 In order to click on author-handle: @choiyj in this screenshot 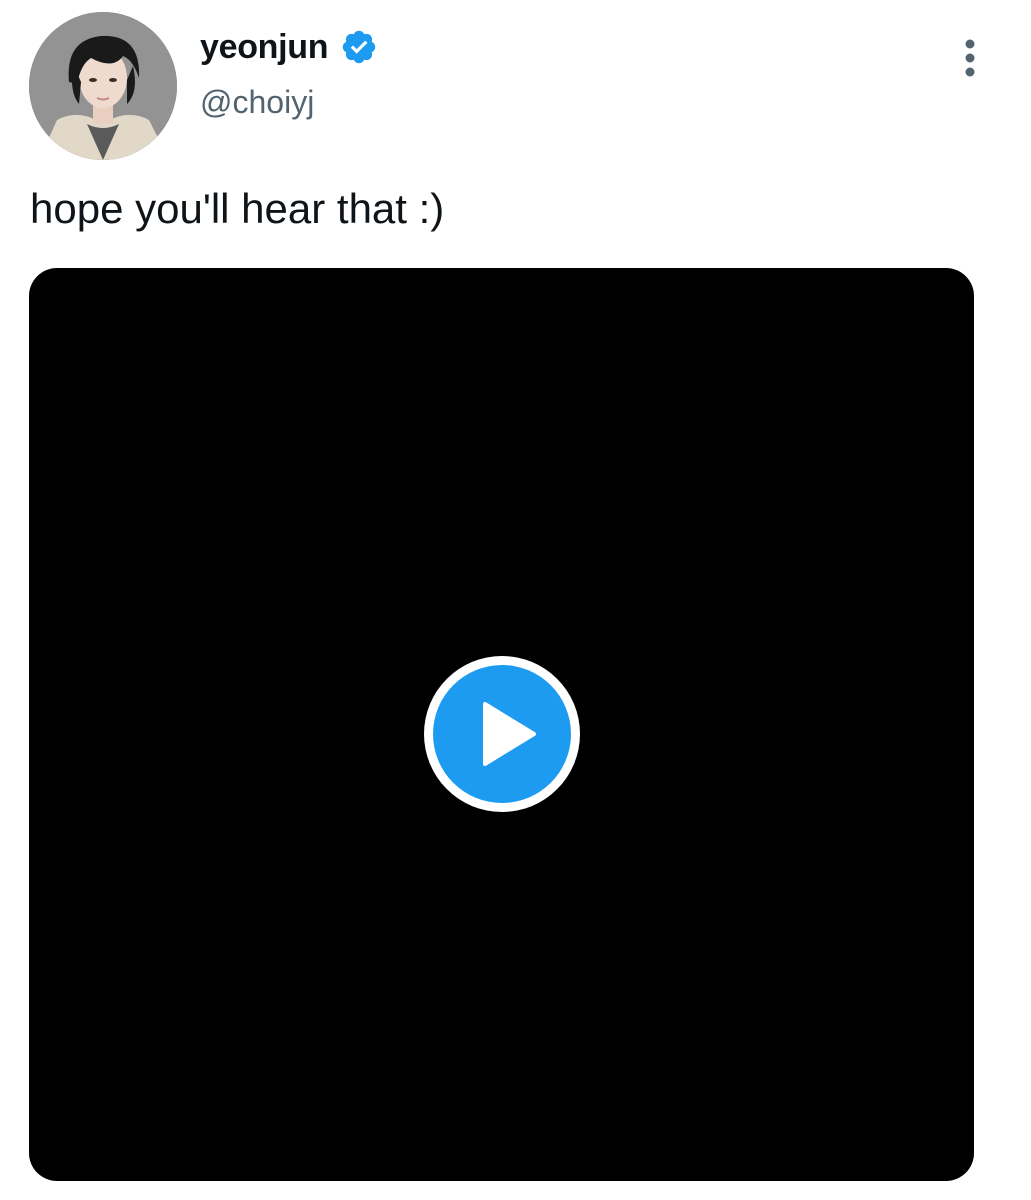, I will do `click(257, 102)`.